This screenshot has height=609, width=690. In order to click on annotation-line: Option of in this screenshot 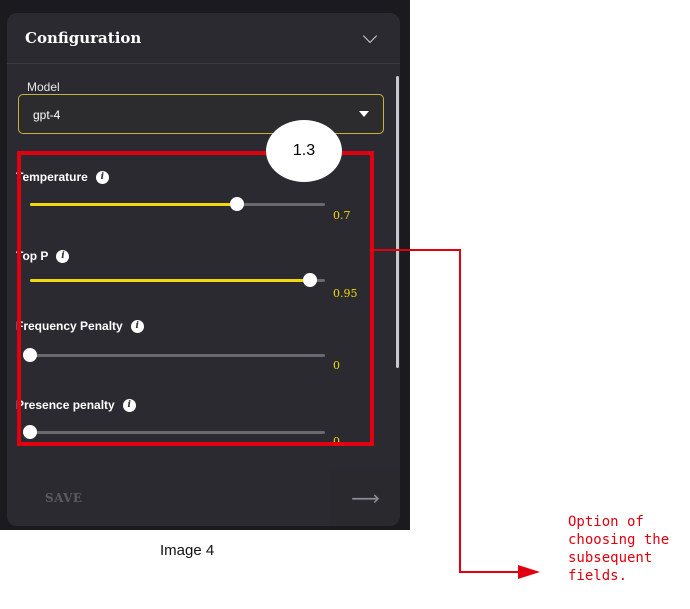, I will do `click(606, 522)`.